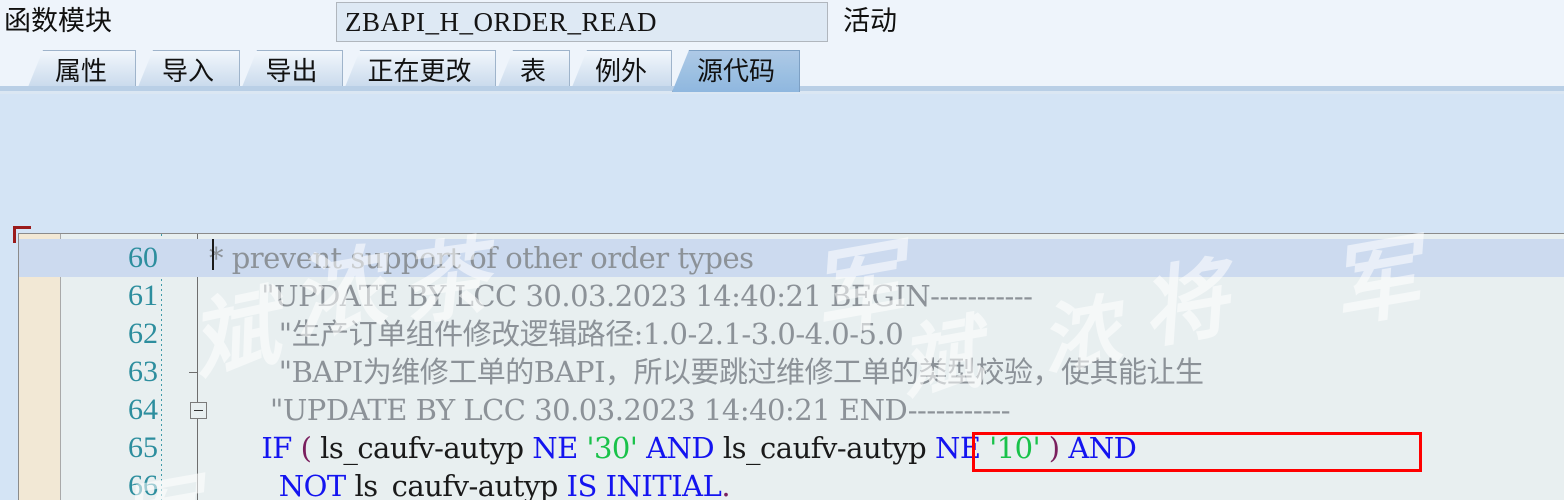  I want to click on selection-corner-marker, so click(22, 234).